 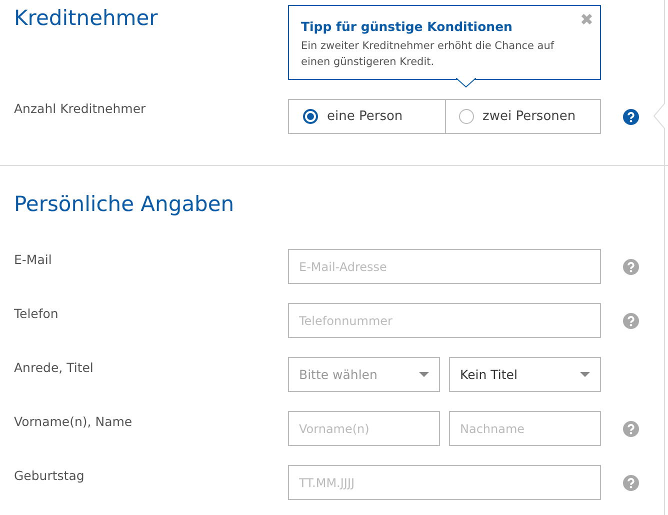 What do you see at coordinates (407, 26) in the screenshot?
I see `tip-title: Tipp für günstige Konditionen` at bounding box center [407, 26].